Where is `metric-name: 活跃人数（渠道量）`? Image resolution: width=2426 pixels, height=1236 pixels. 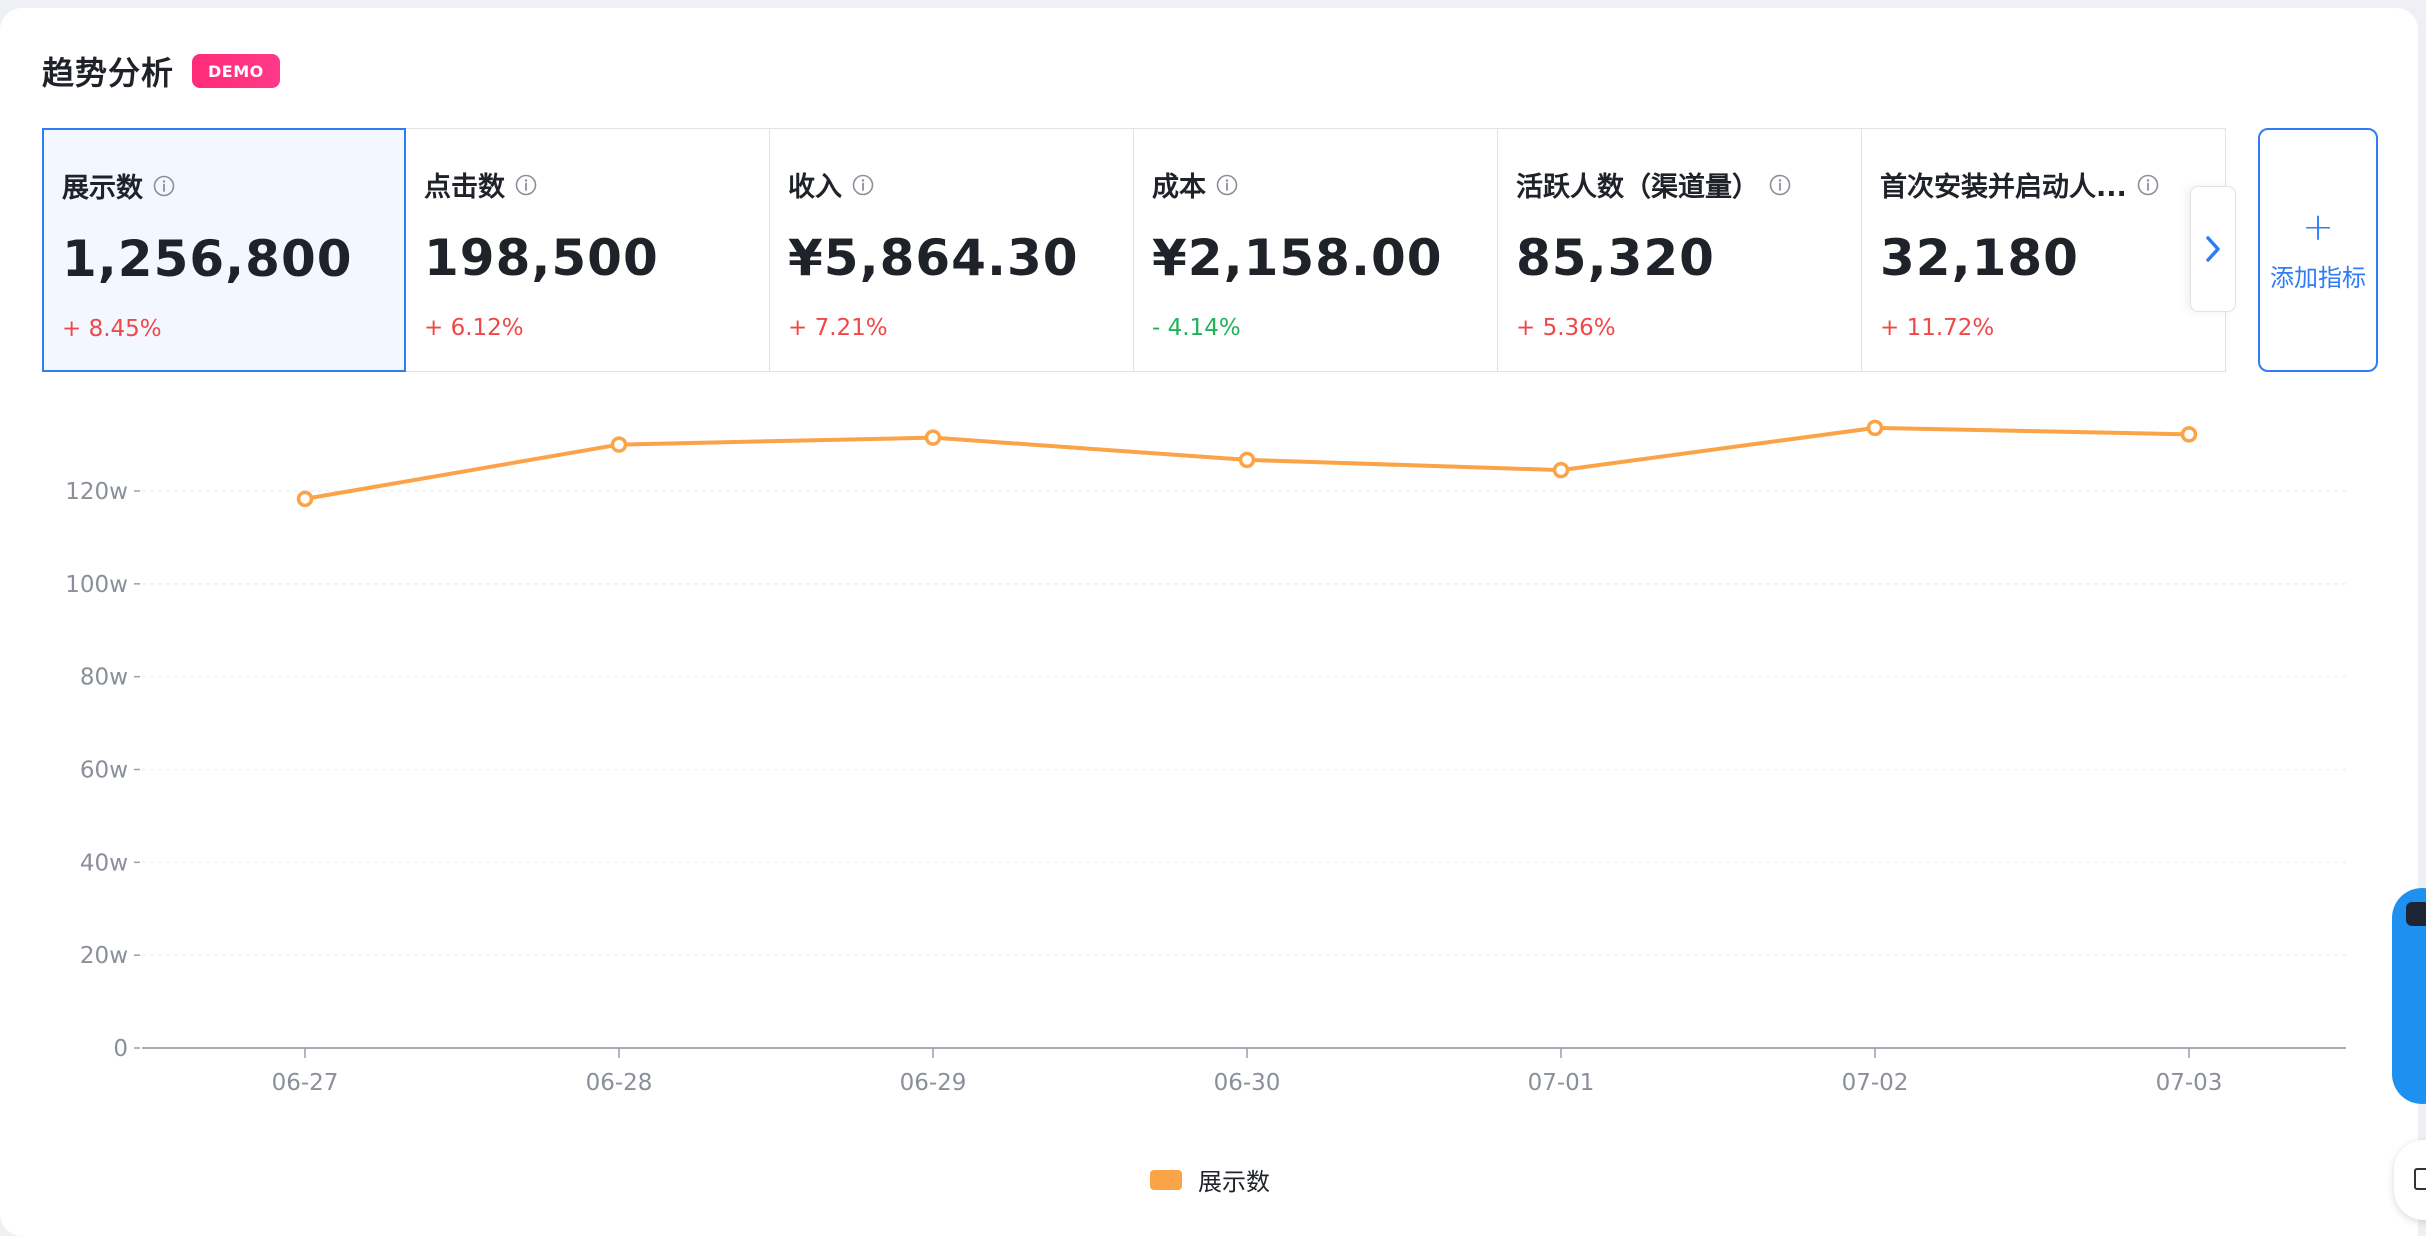 metric-name: 活跃人数（渠道量） is located at coordinates (1637, 187).